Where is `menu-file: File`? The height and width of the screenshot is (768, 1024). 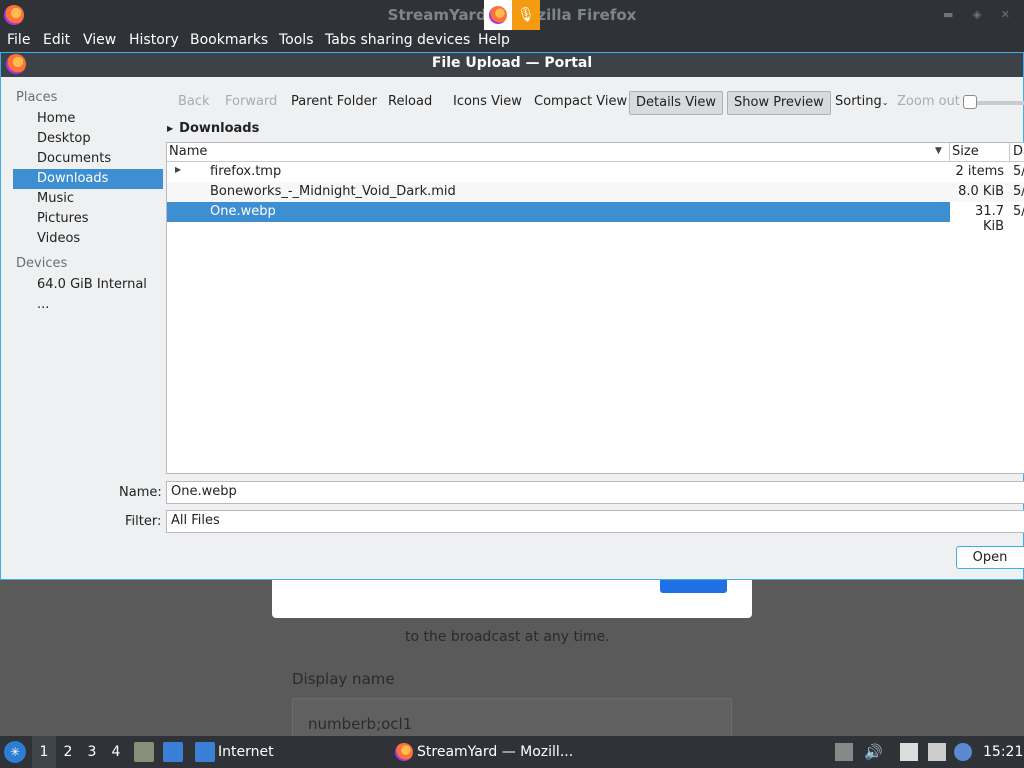
menu-file: File is located at coordinates (18, 40).